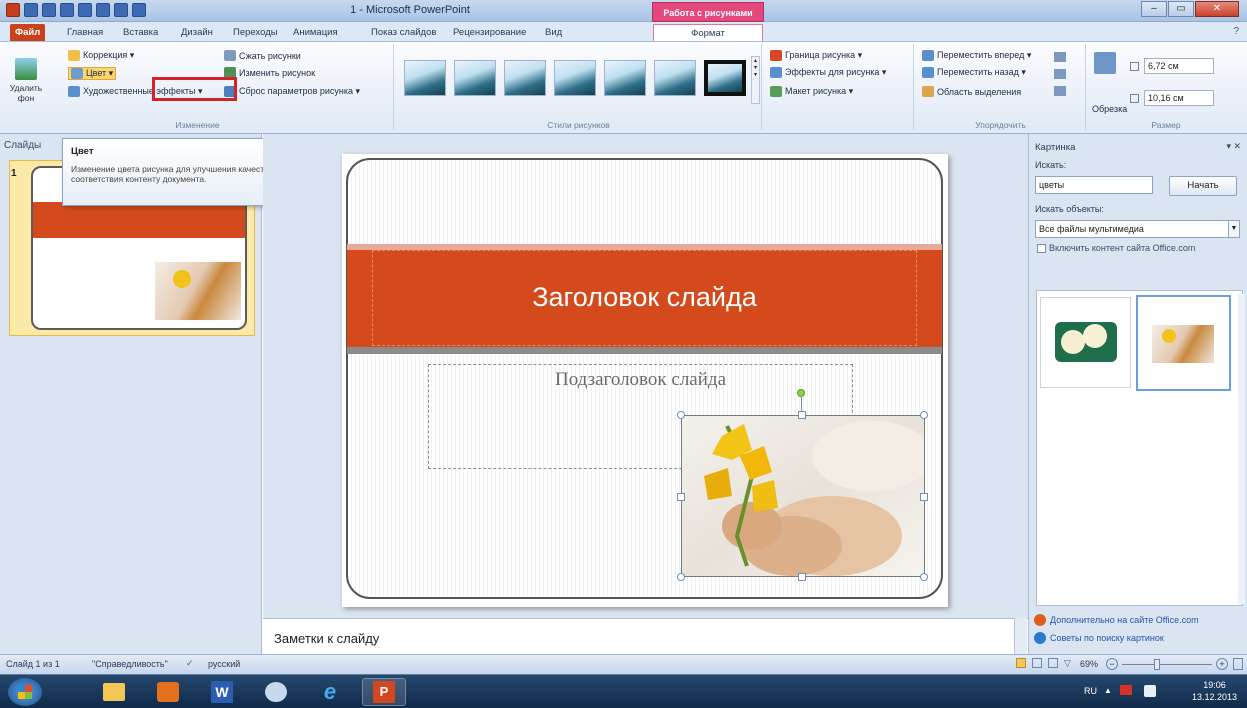 The width and height of the screenshot is (1247, 708). What do you see at coordinates (139, 10) in the screenshot?
I see `slideshow-icon` at bounding box center [139, 10].